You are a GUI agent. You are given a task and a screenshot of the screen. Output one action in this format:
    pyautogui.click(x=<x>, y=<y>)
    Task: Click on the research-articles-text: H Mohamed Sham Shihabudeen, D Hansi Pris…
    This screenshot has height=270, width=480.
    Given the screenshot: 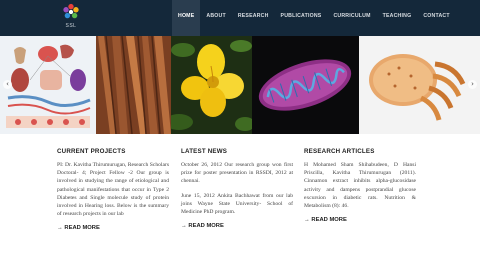 What is the action you would take?
    pyautogui.click(x=360, y=186)
    